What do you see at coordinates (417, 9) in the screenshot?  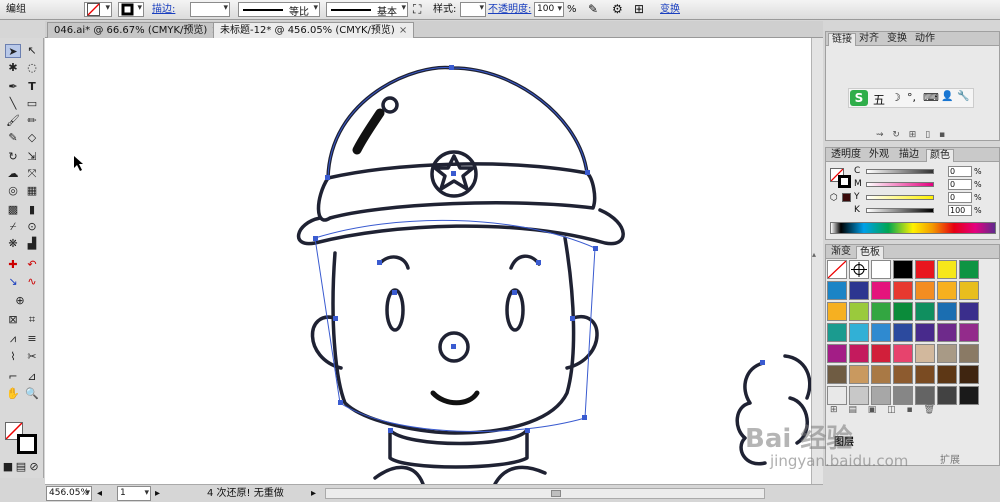 I see `graphic-style-icon: ⛶` at bounding box center [417, 9].